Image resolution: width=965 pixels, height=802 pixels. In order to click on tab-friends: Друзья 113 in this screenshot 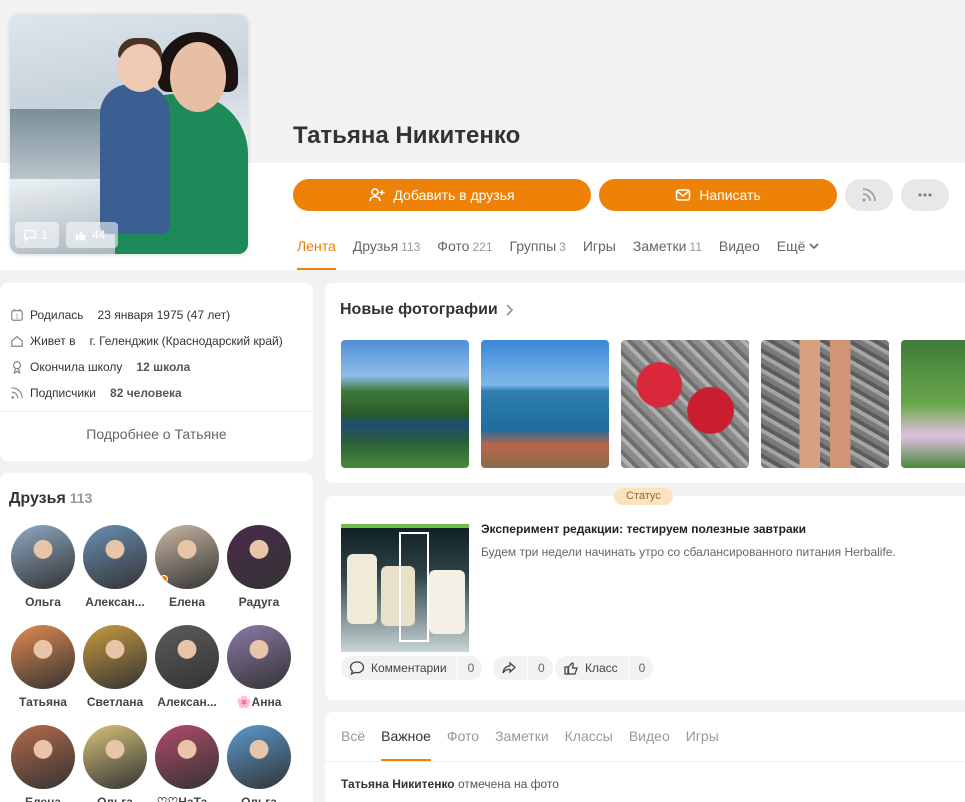, I will do `click(387, 254)`.